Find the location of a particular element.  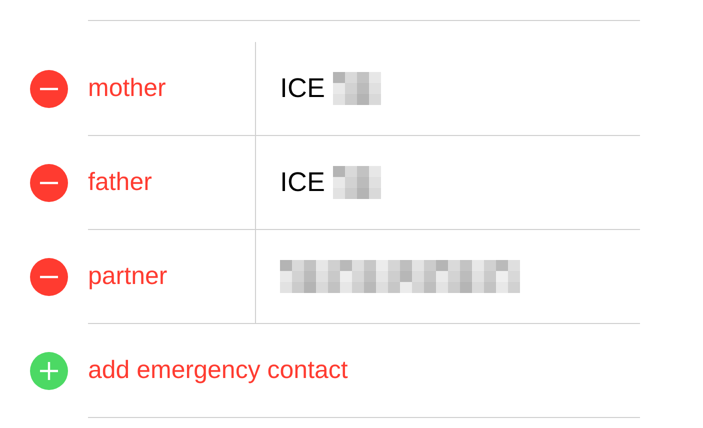

contact-label: partner is located at coordinates (171, 277).